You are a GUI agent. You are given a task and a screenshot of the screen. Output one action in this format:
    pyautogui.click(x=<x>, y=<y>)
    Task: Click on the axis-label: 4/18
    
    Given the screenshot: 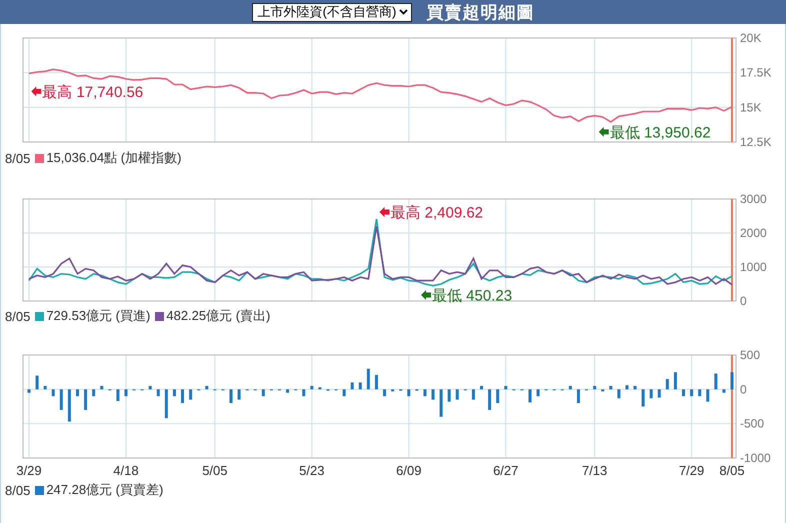 What is the action you would take?
    pyautogui.click(x=126, y=470)
    